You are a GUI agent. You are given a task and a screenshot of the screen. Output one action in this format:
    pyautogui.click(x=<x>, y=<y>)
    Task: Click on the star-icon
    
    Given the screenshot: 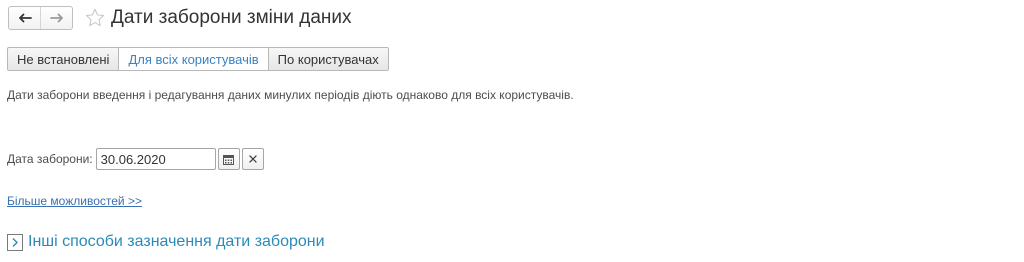 What is the action you would take?
    pyautogui.click(x=95, y=17)
    